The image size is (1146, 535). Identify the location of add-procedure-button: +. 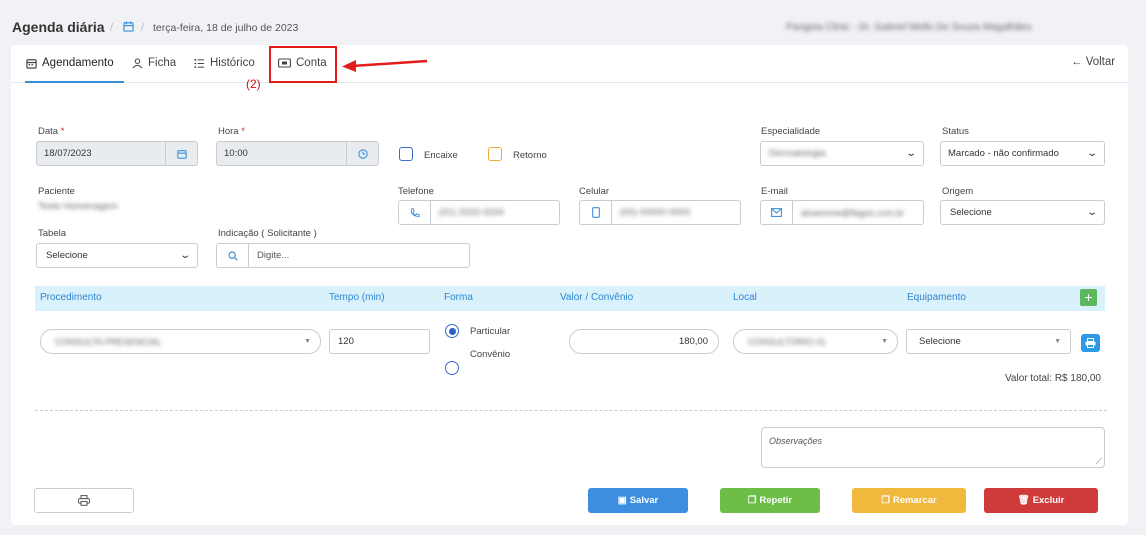
(1088, 297).